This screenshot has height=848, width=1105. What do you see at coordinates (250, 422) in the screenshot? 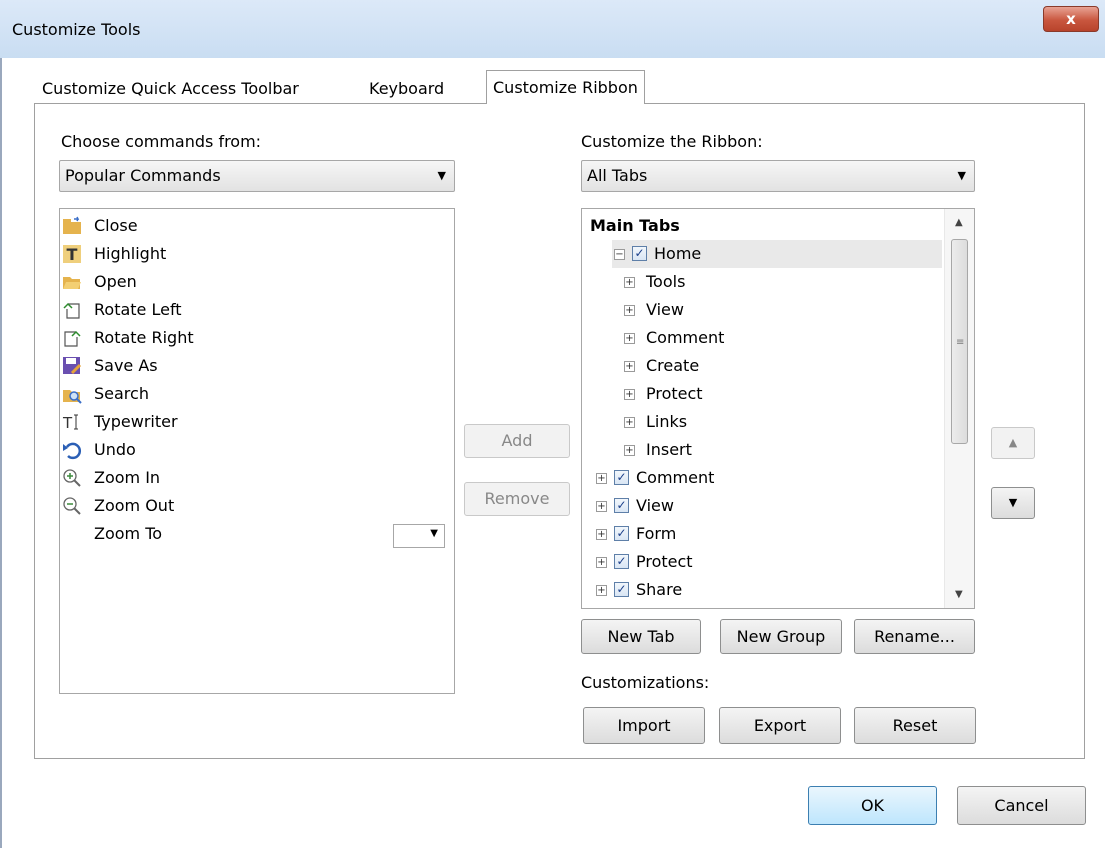
I see `list-item: T Typewriter` at bounding box center [250, 422].